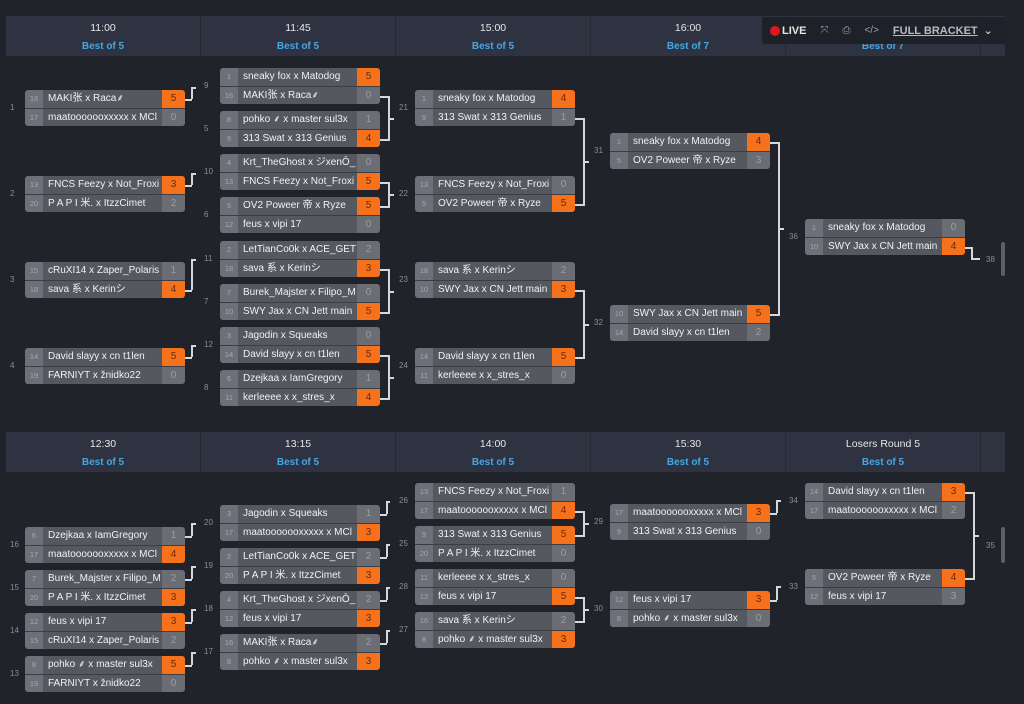 The width and height of the screenshot is (1024, 704). What do you see at coordinates (885, 492) in the screenshot?
I see `team-row: 14 David slayy x cn t1len 3` at bounding box center [885, 492].